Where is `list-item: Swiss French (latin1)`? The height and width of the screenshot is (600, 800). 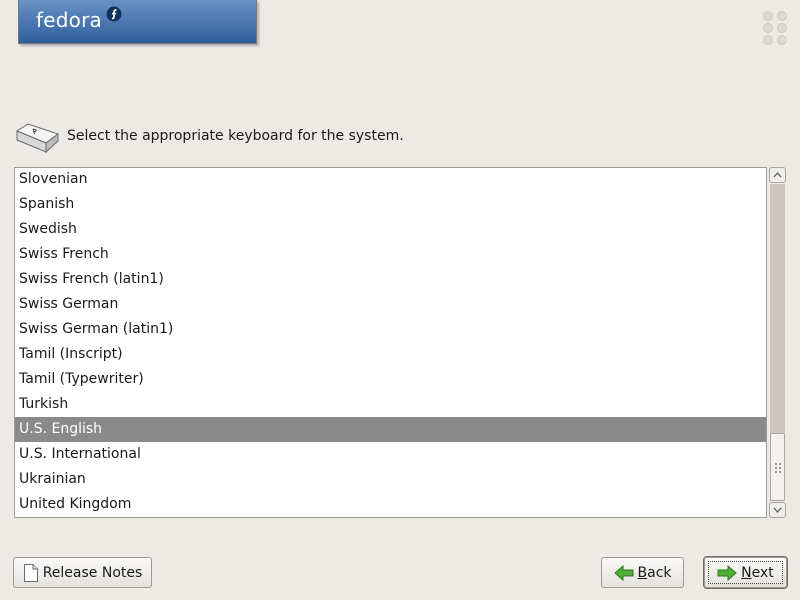 list-item: Swiss French (latin1) is located at coordinates (390, 279).